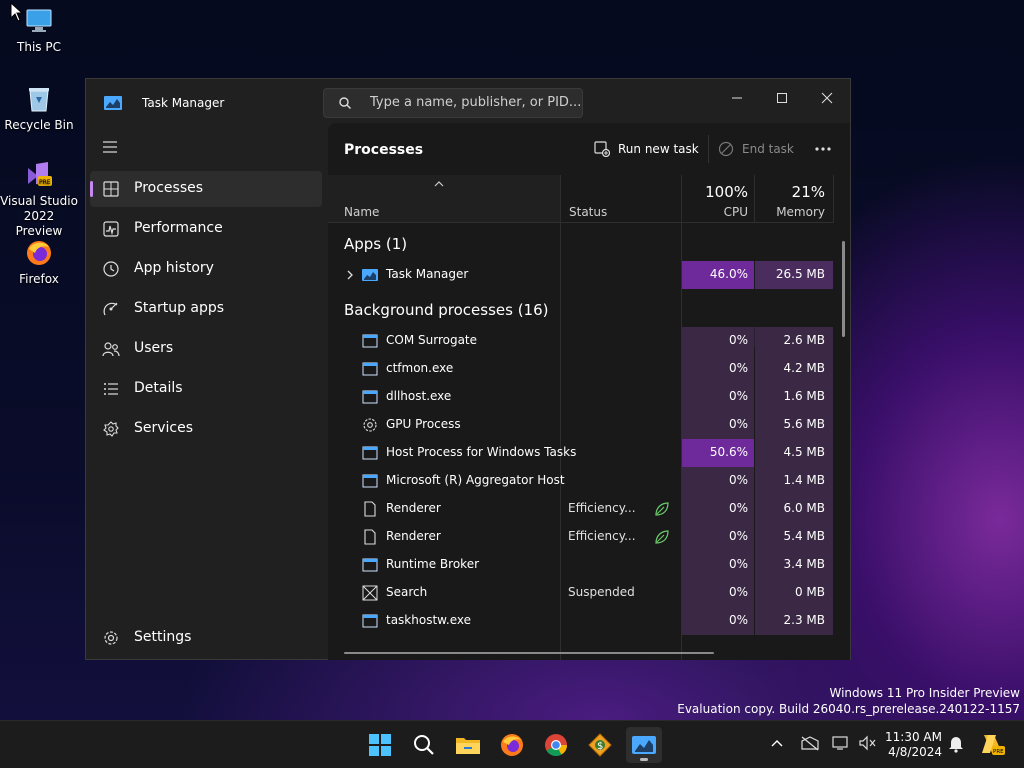 The image size is (1024, 768). I want to click on maximize-button, so click(782, 98).